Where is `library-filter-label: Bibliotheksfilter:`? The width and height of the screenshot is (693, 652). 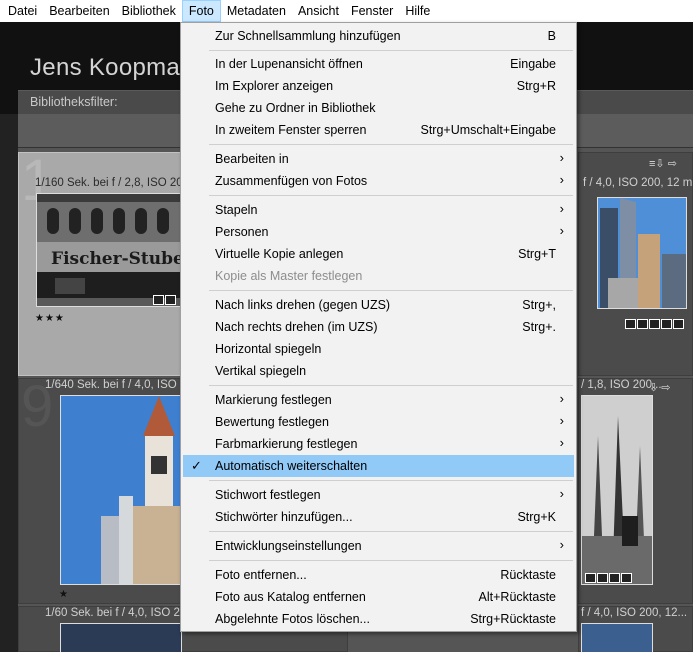
library-filter-label: Bibliotheksfilter: is located at coordinates (74, 102).